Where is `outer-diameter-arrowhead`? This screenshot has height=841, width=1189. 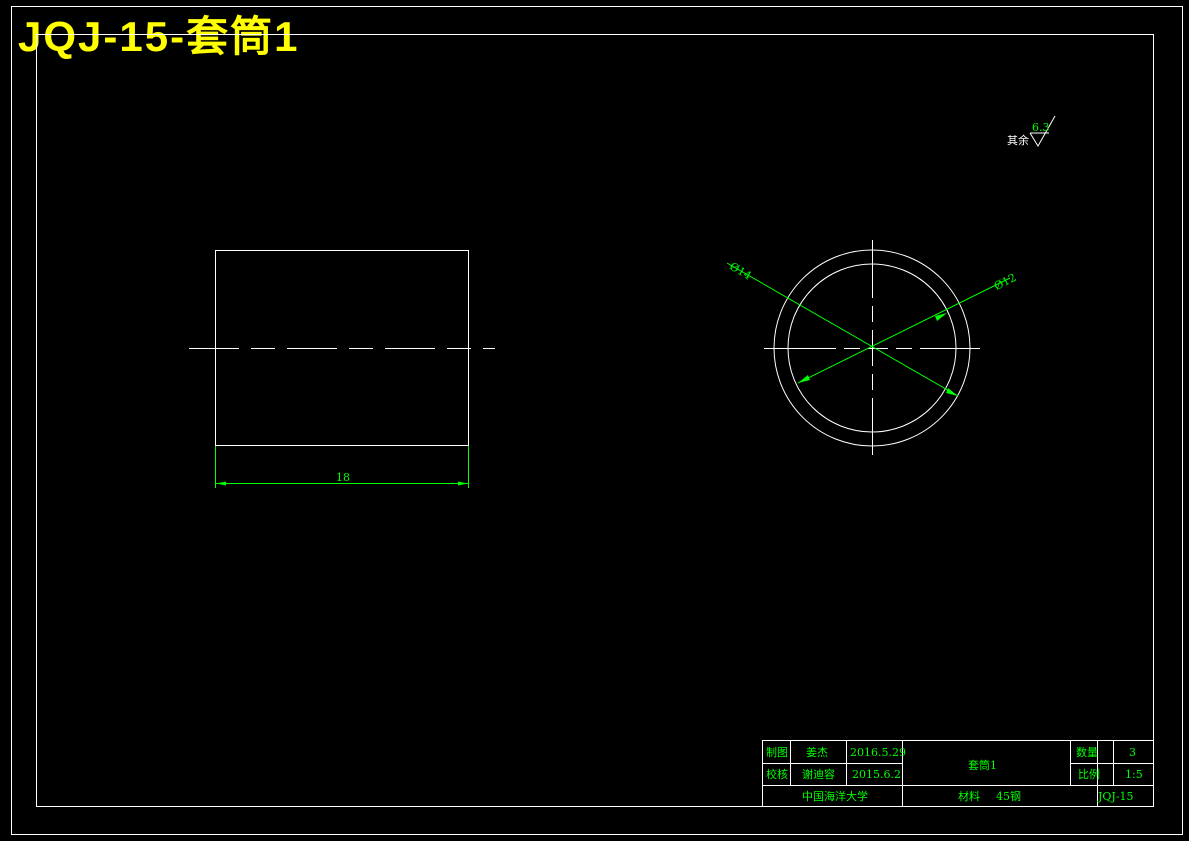
outer-diameter-arrowhead is located at coordinates (952, 392).